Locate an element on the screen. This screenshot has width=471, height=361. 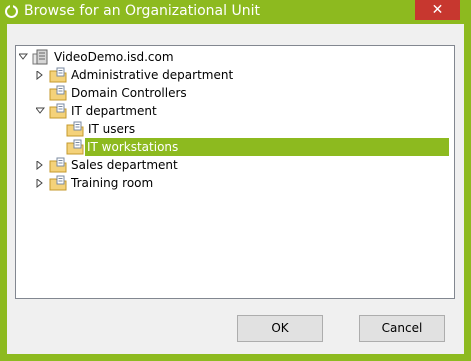
app-icon is located at coordinates (11, 11).